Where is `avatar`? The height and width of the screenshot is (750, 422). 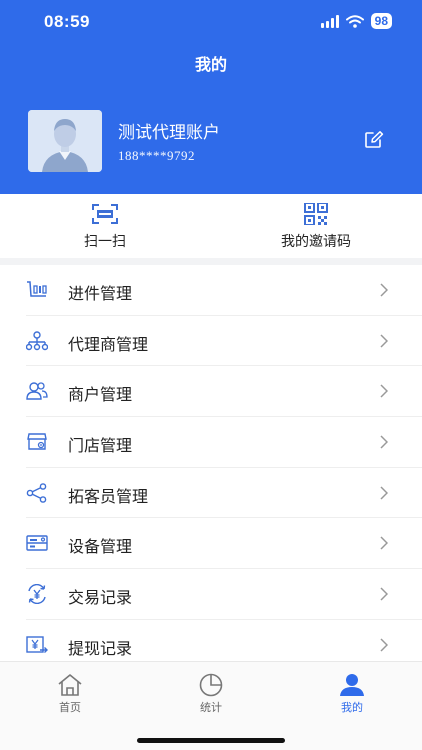
avatar is located at coordinates (65, 141).